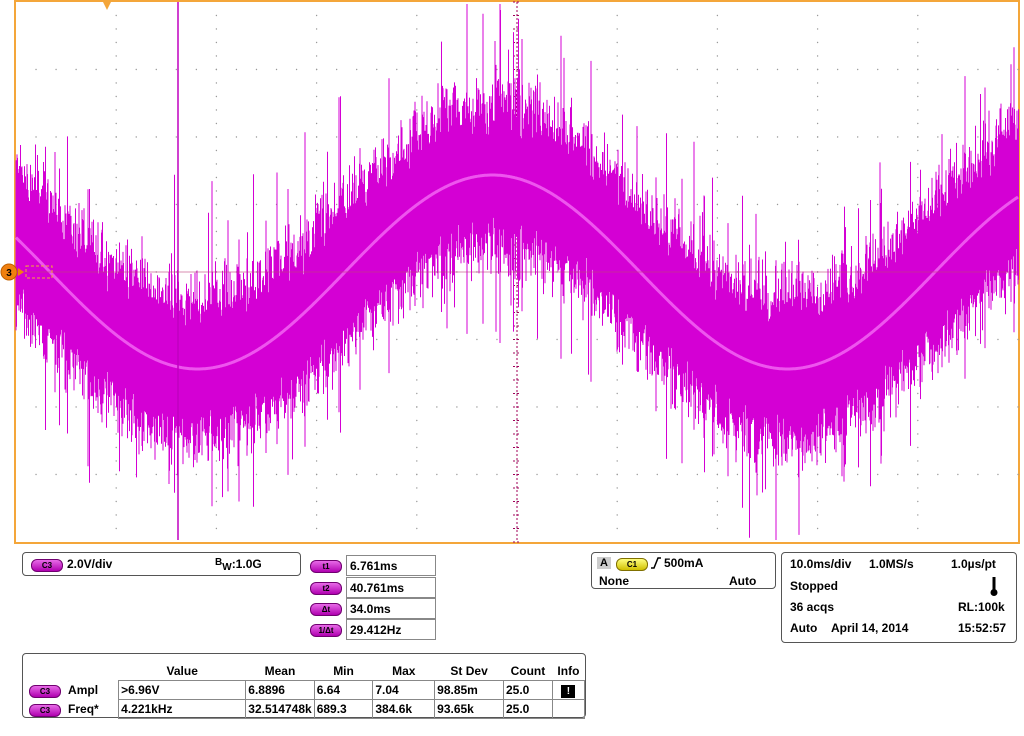  I want to click on channel-badge: C3, so click(47, 565).